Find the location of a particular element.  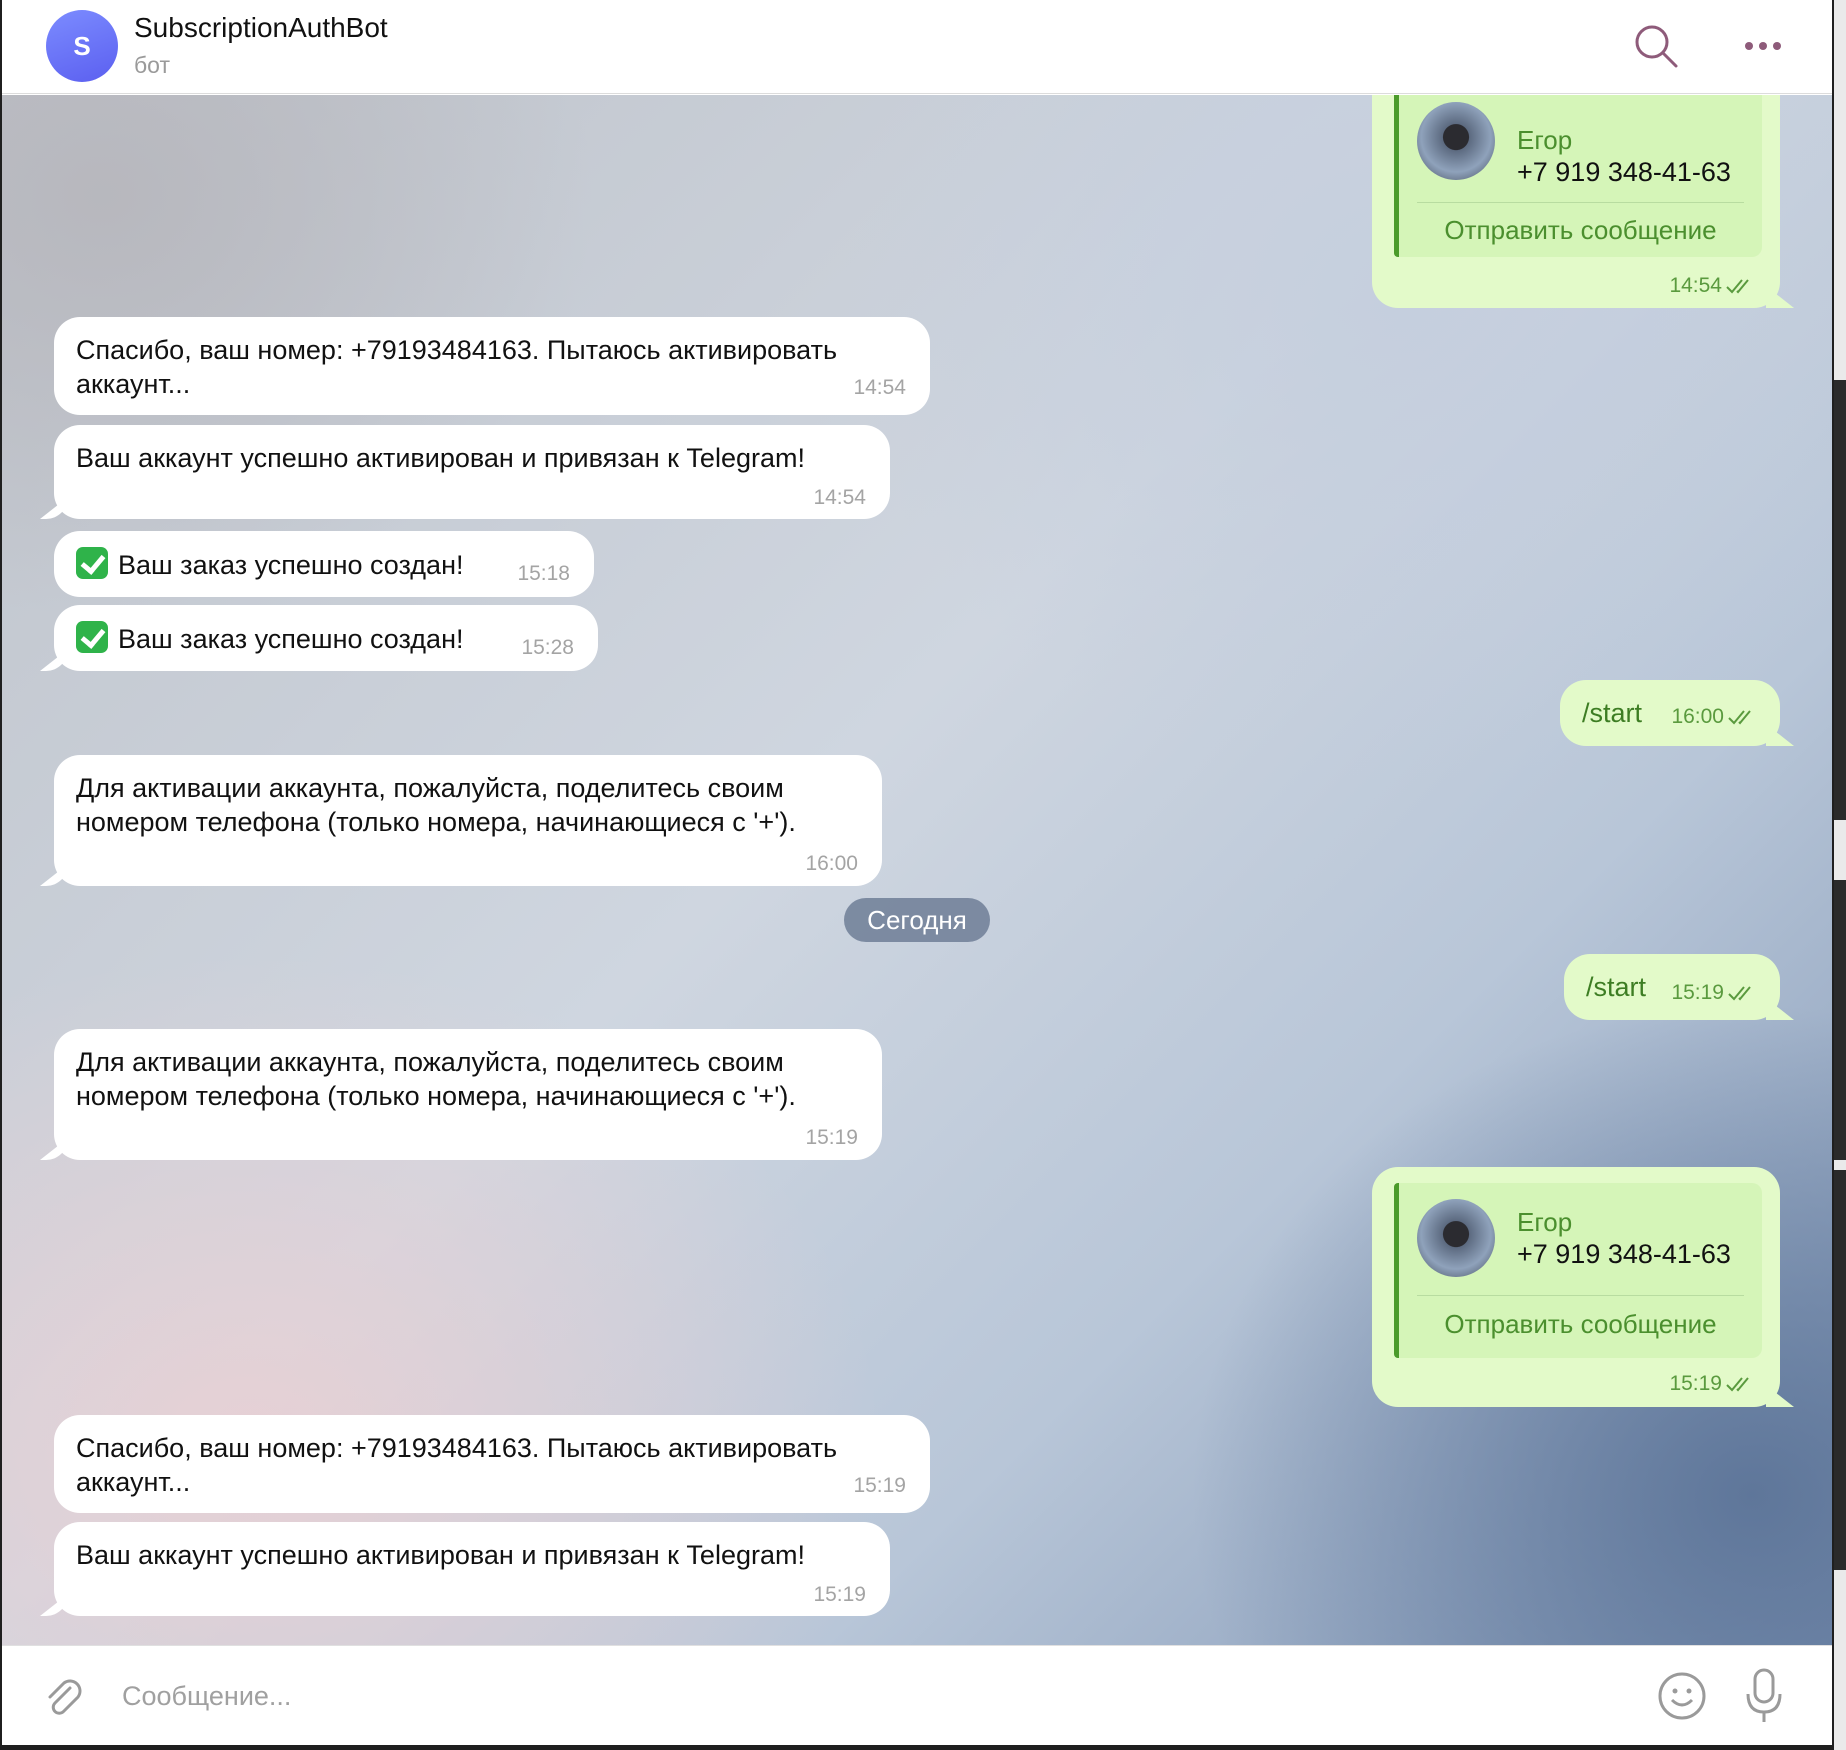

attach-icon is located at coordinates (63, 1697).